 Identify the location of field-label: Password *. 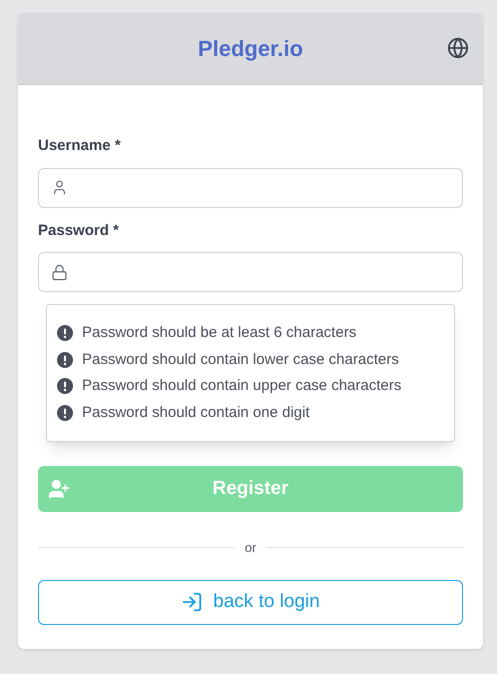
(79, 230).